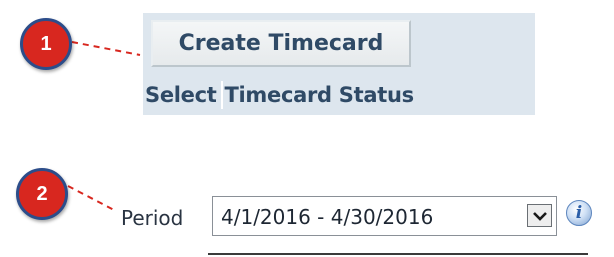 The width and height of the screenshot is (614, 257). I want to click on callout-1-leader, so click(106, 48).